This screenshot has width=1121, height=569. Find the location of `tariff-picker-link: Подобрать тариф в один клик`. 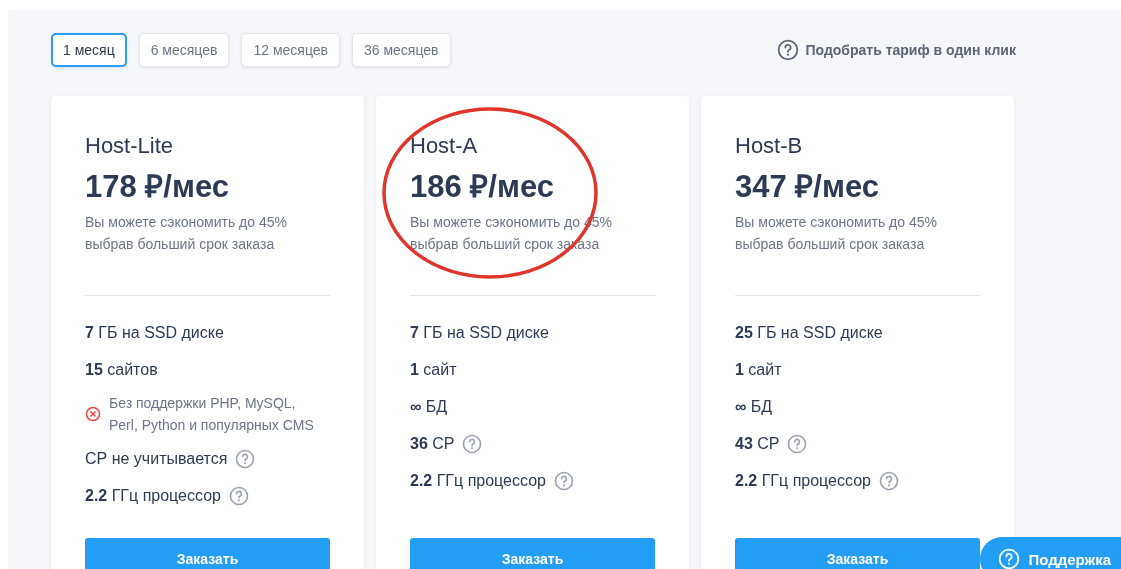

tariff-picker-link: Подобрать тариф в один клик is located at coordinates (896, 50).